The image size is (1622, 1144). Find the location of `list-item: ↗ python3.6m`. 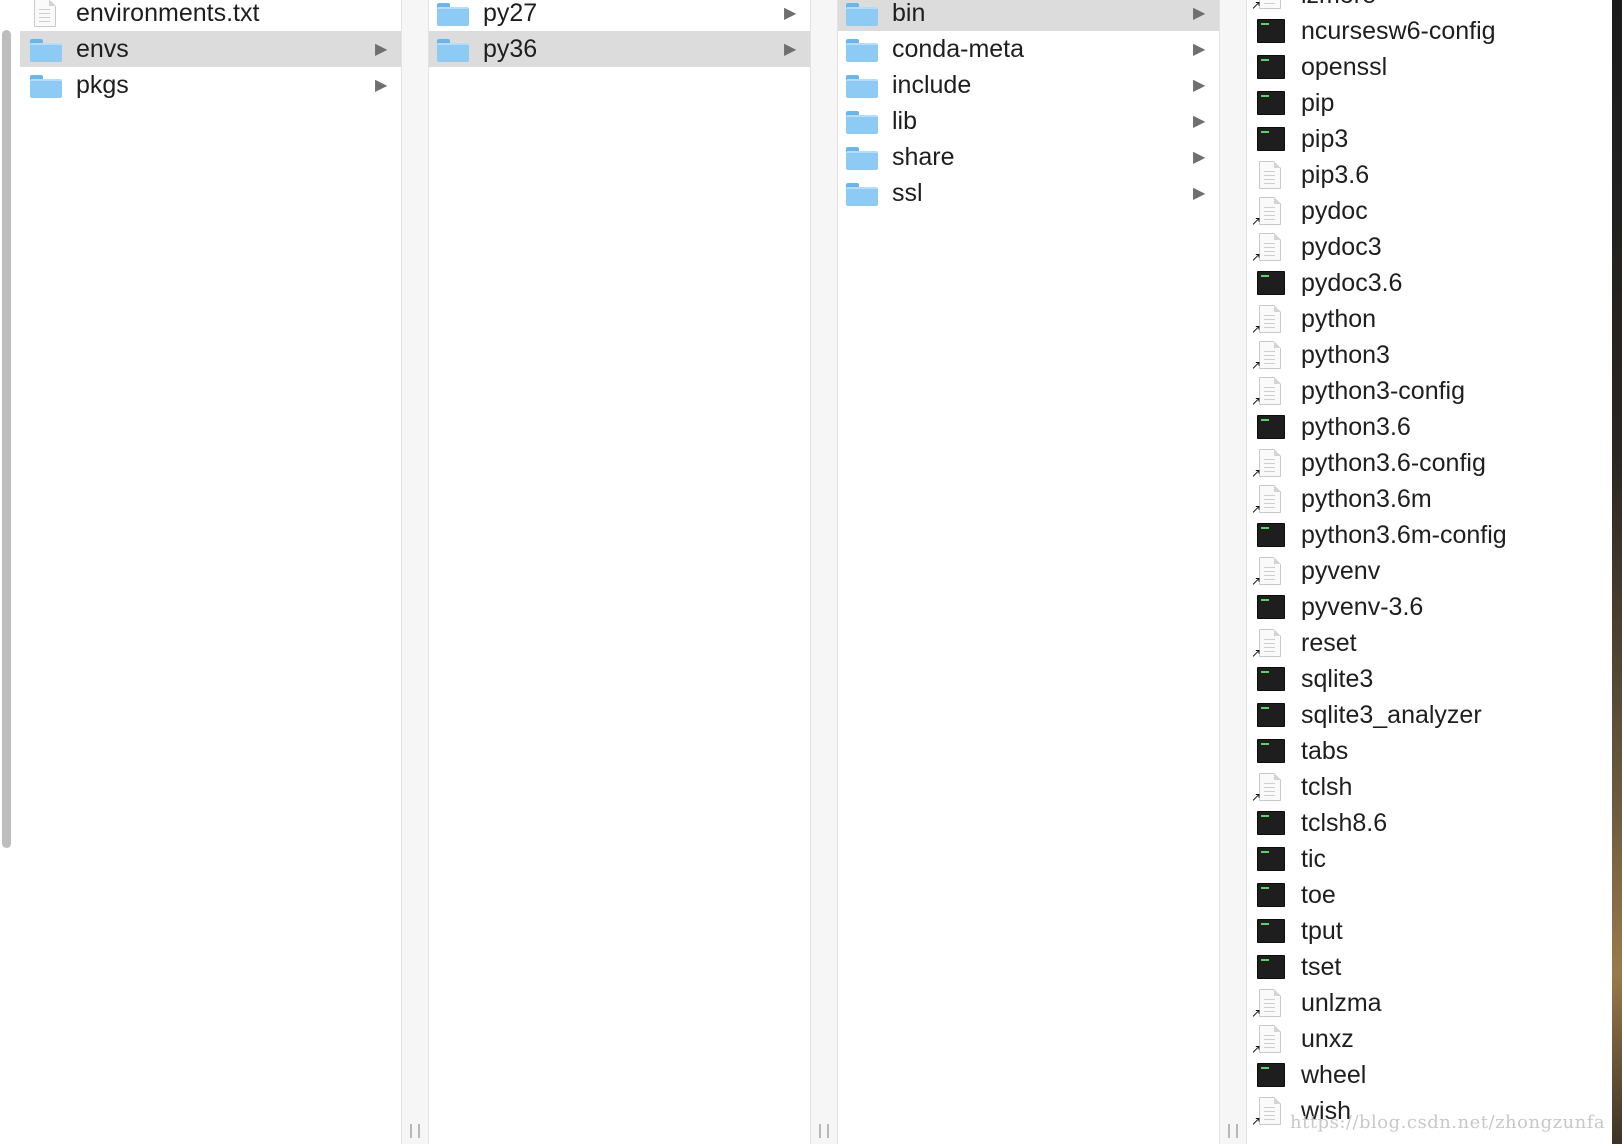

list-item: ↗ python3.6m is located at coordinates (1429, 499).